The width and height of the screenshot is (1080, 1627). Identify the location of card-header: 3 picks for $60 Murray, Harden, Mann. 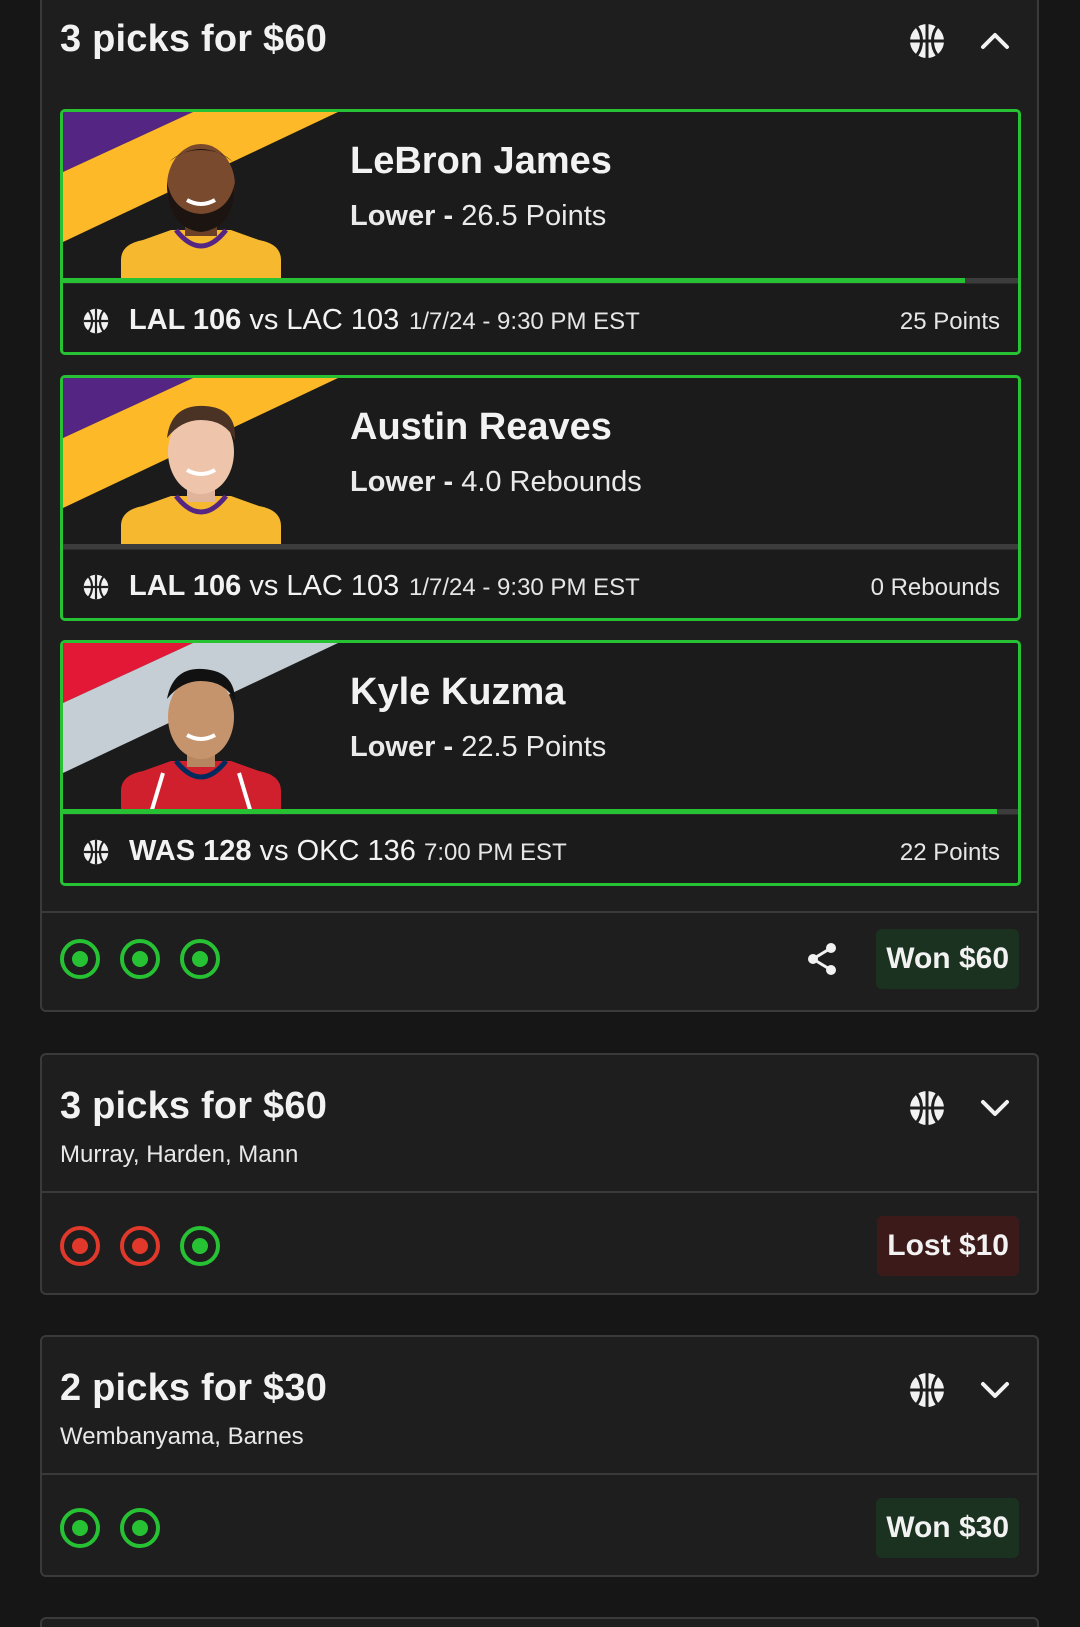
(539, 1122).